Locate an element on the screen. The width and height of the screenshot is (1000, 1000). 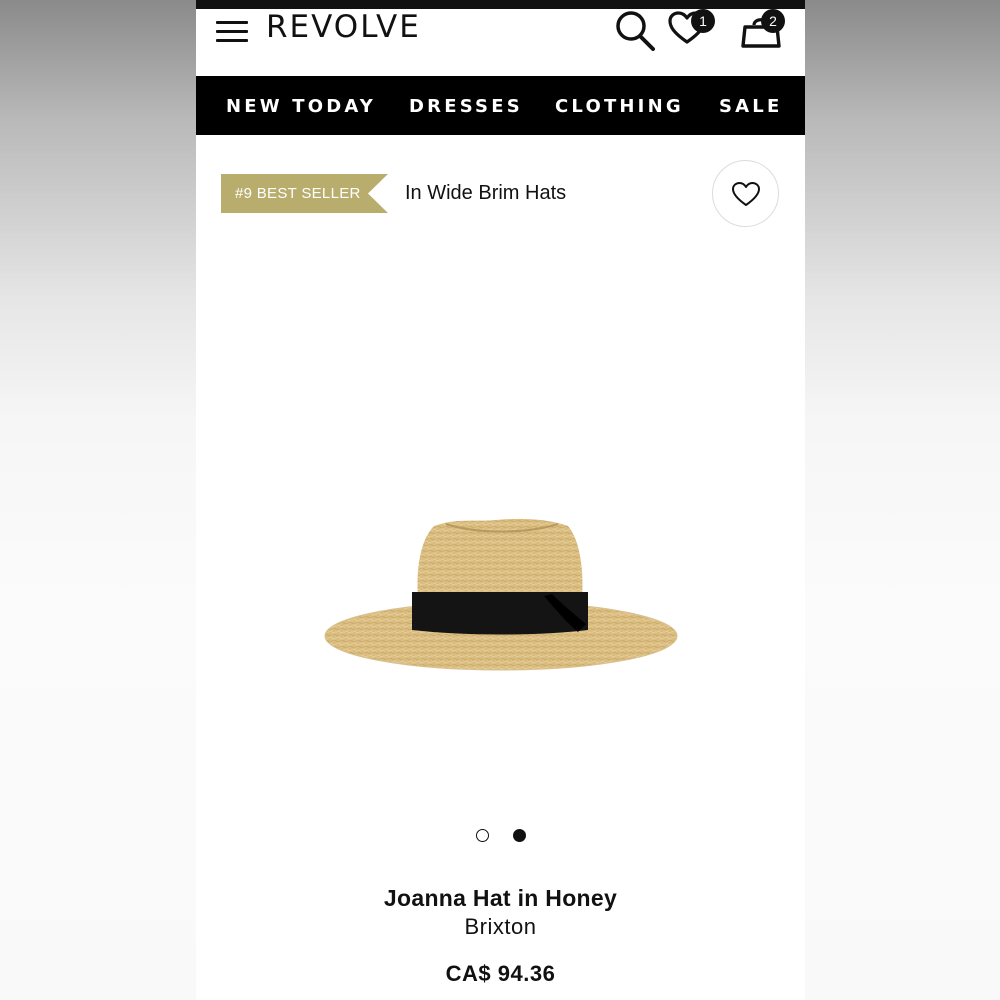
nav-clothing: CLOTHING is located at coordinates (619, 105).